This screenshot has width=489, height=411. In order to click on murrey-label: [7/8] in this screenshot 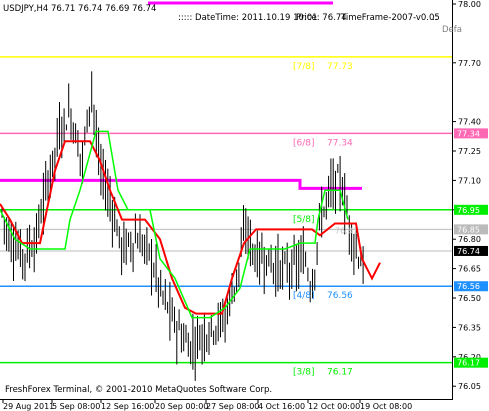, I will do `click(304, 67)`.